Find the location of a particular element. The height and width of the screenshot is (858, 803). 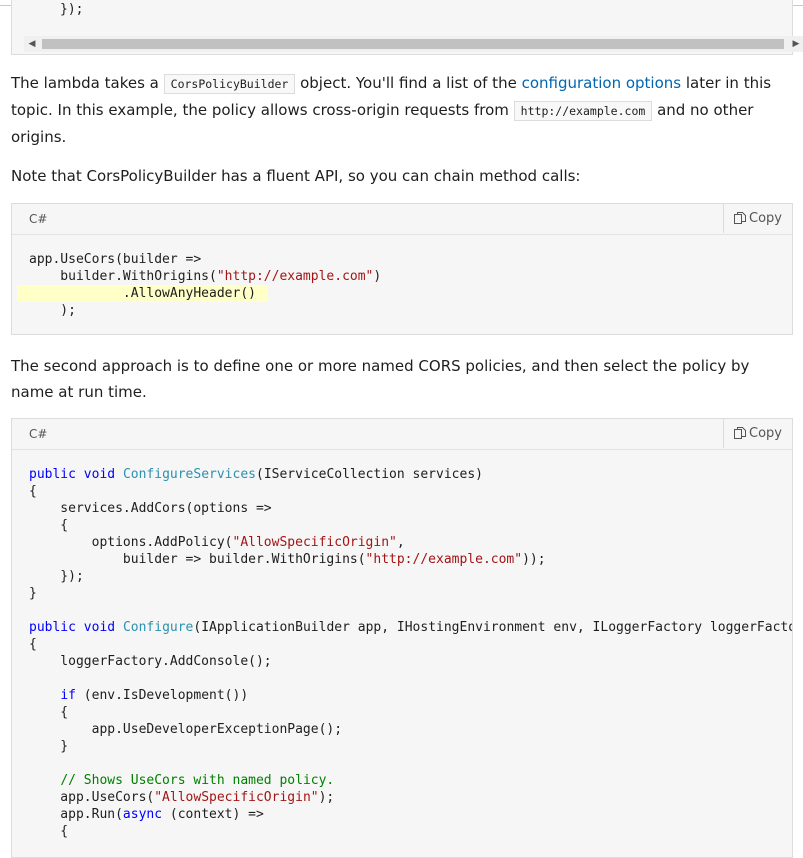

previous-code-block: }); ◀ ▶ is located at coordinates (407, 27).